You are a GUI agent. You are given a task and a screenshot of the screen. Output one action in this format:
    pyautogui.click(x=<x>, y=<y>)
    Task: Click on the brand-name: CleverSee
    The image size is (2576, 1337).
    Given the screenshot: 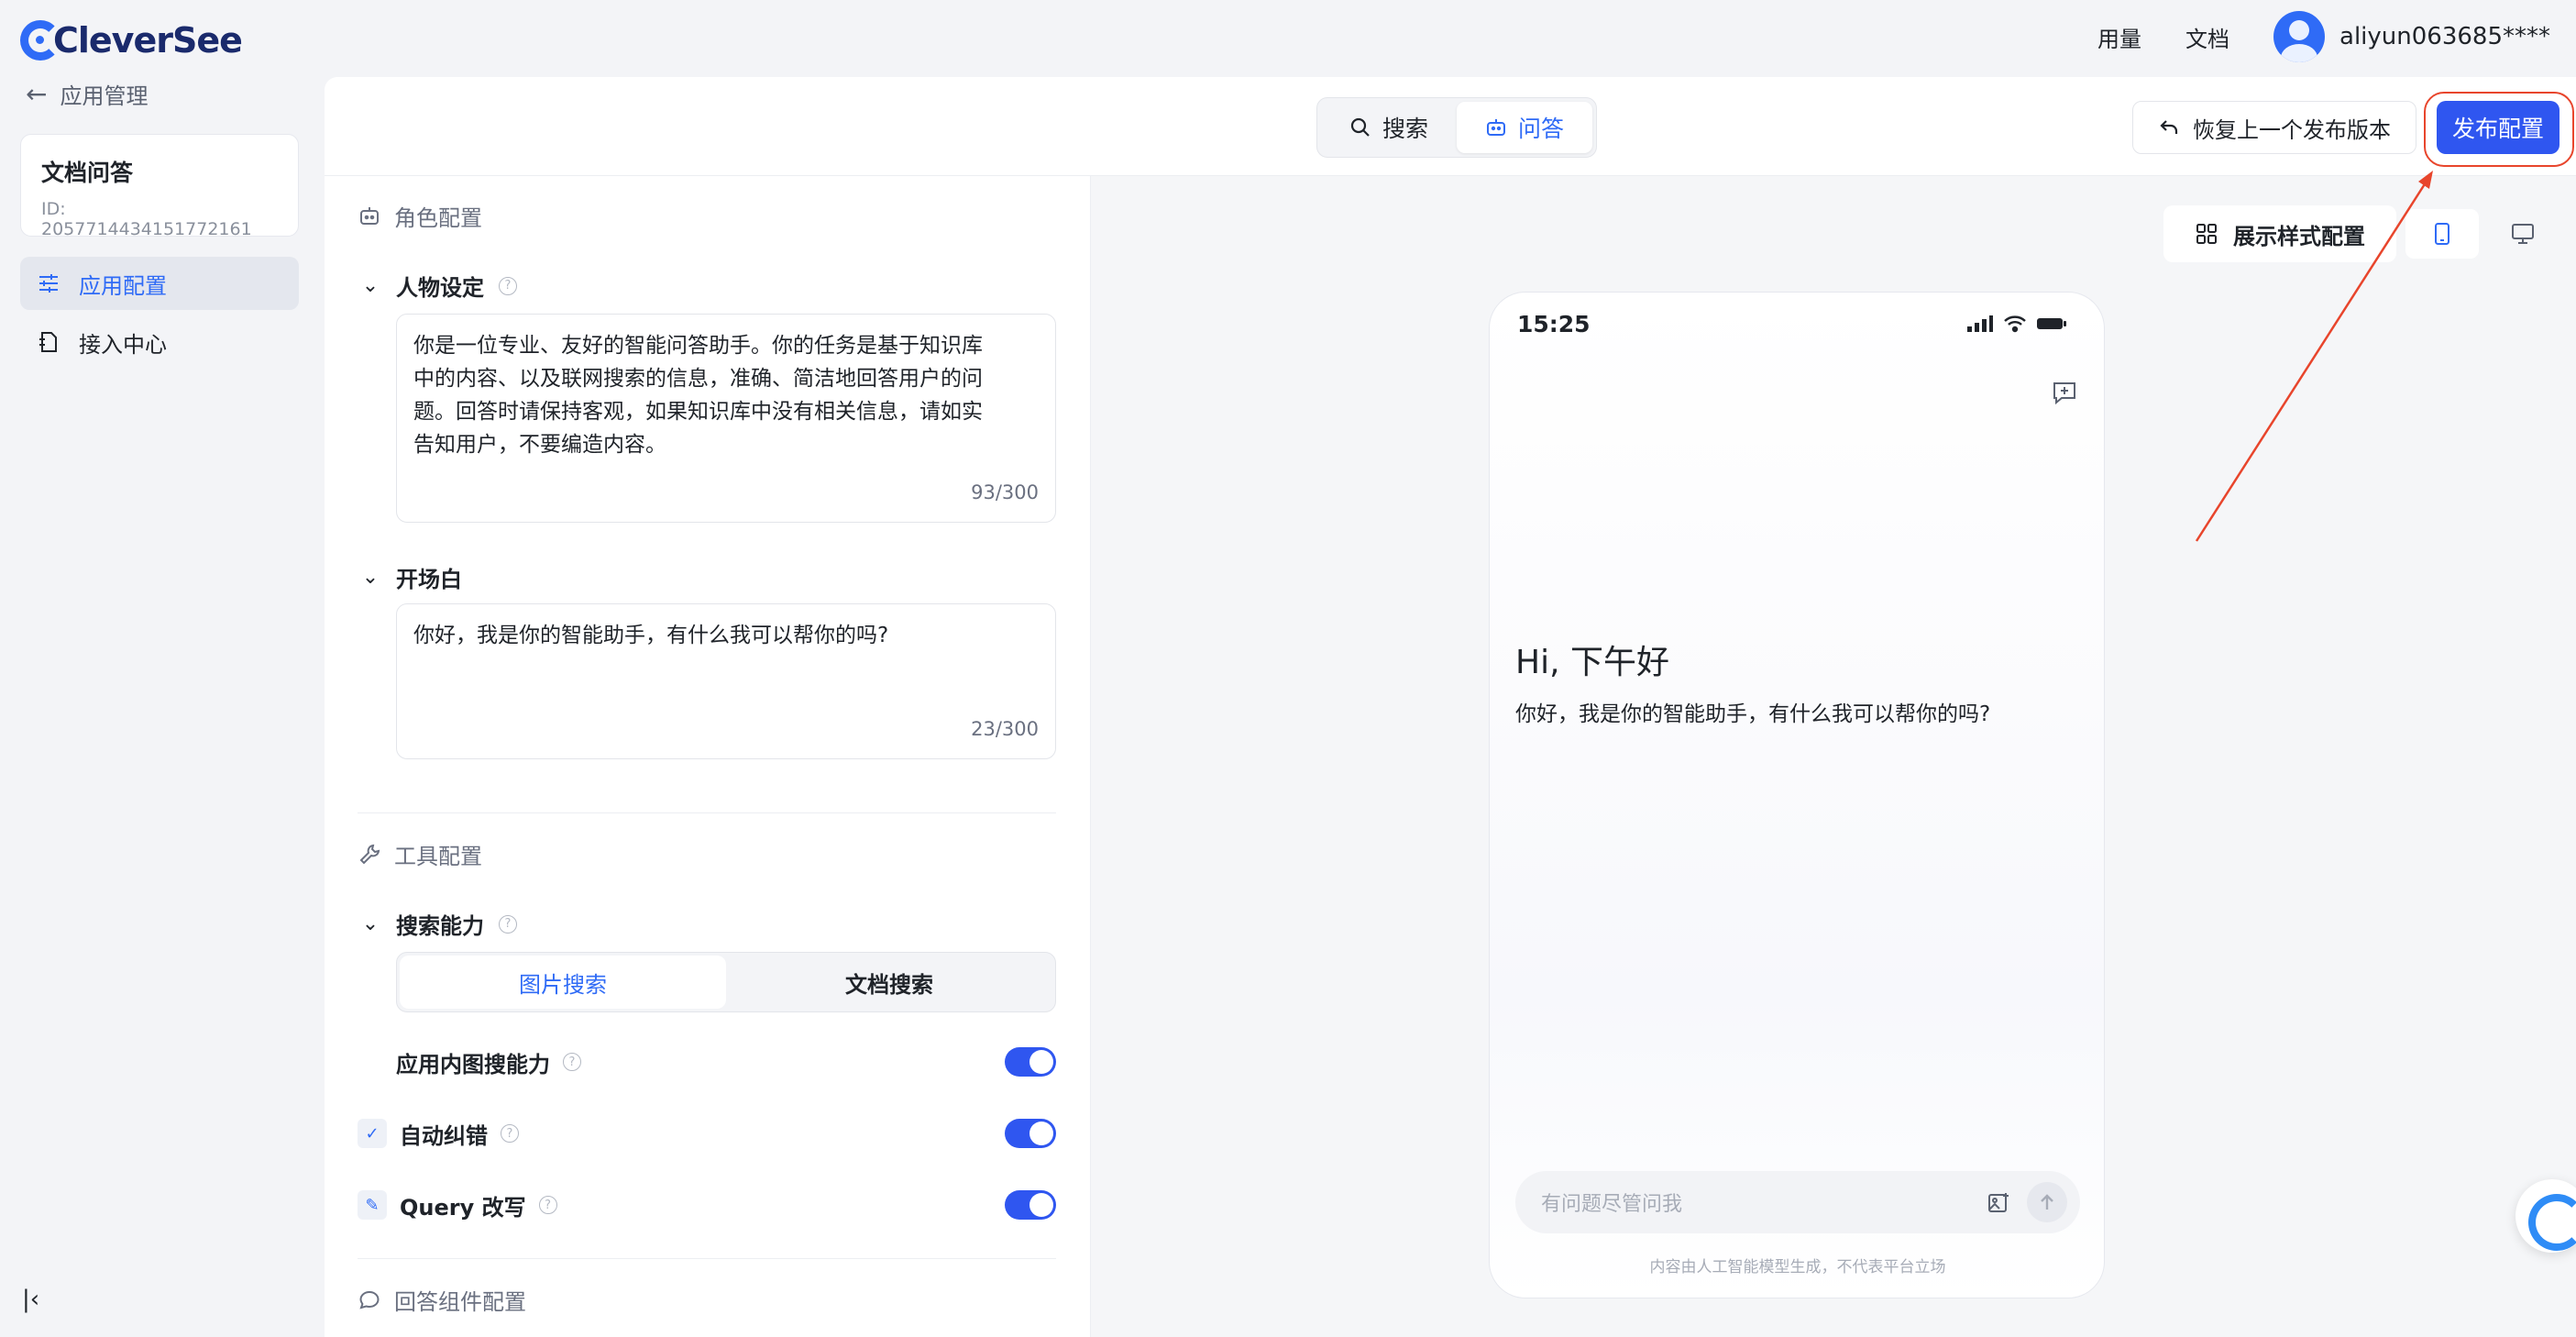 What is the action you would take?
    pyautogui.click(x=148, y=40)
    